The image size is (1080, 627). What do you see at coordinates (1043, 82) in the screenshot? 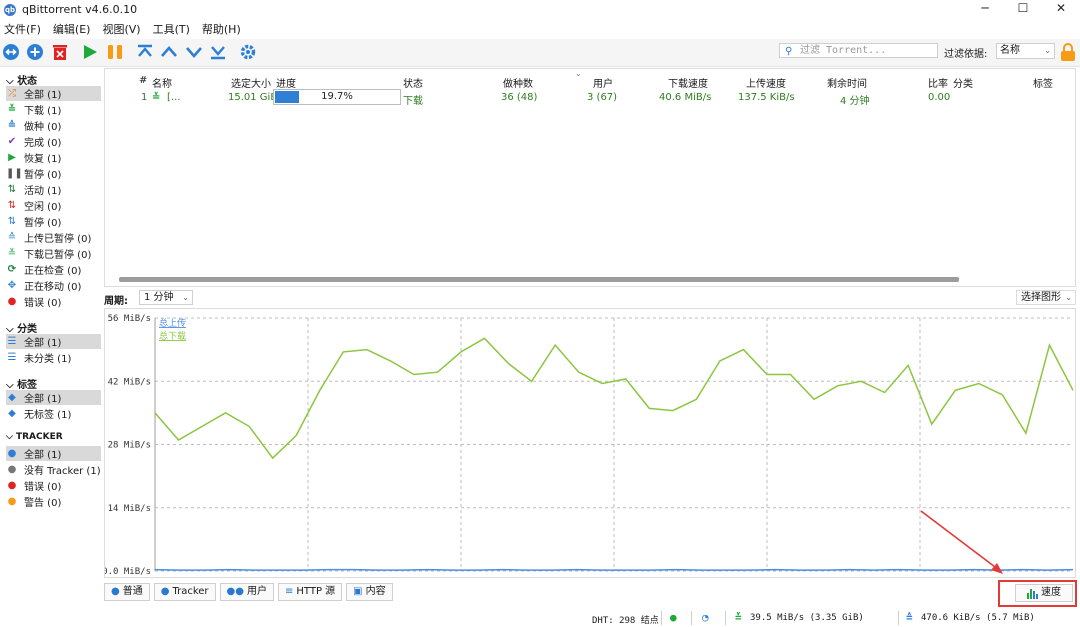
I see `col-header-tags: 标签` at bounding box center [1043, 82].